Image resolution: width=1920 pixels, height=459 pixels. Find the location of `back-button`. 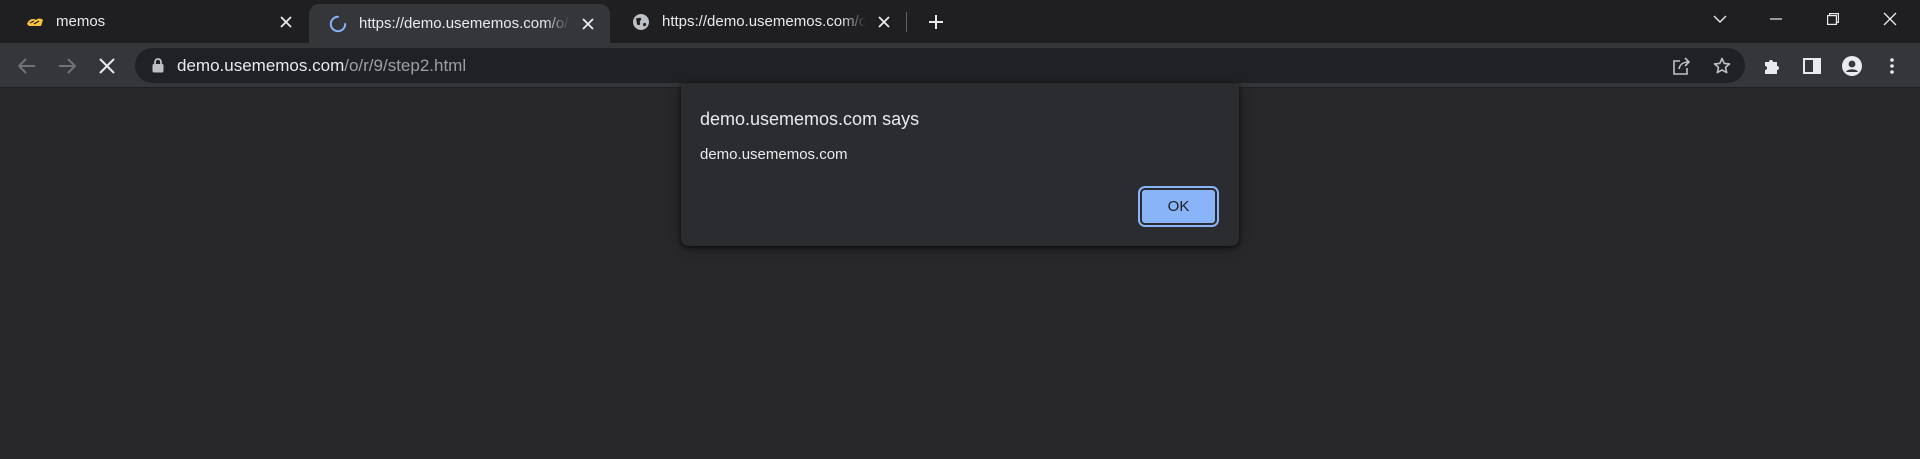

back-button is located at coordinates (27, 66).